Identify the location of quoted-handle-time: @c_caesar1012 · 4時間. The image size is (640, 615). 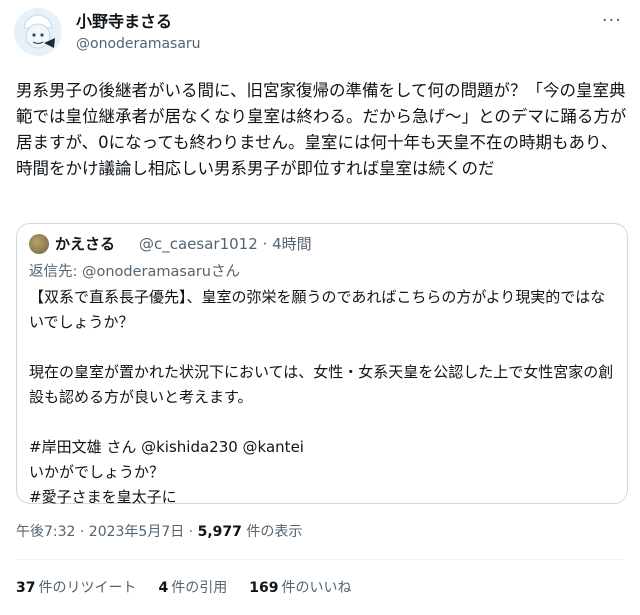
(225, 244).